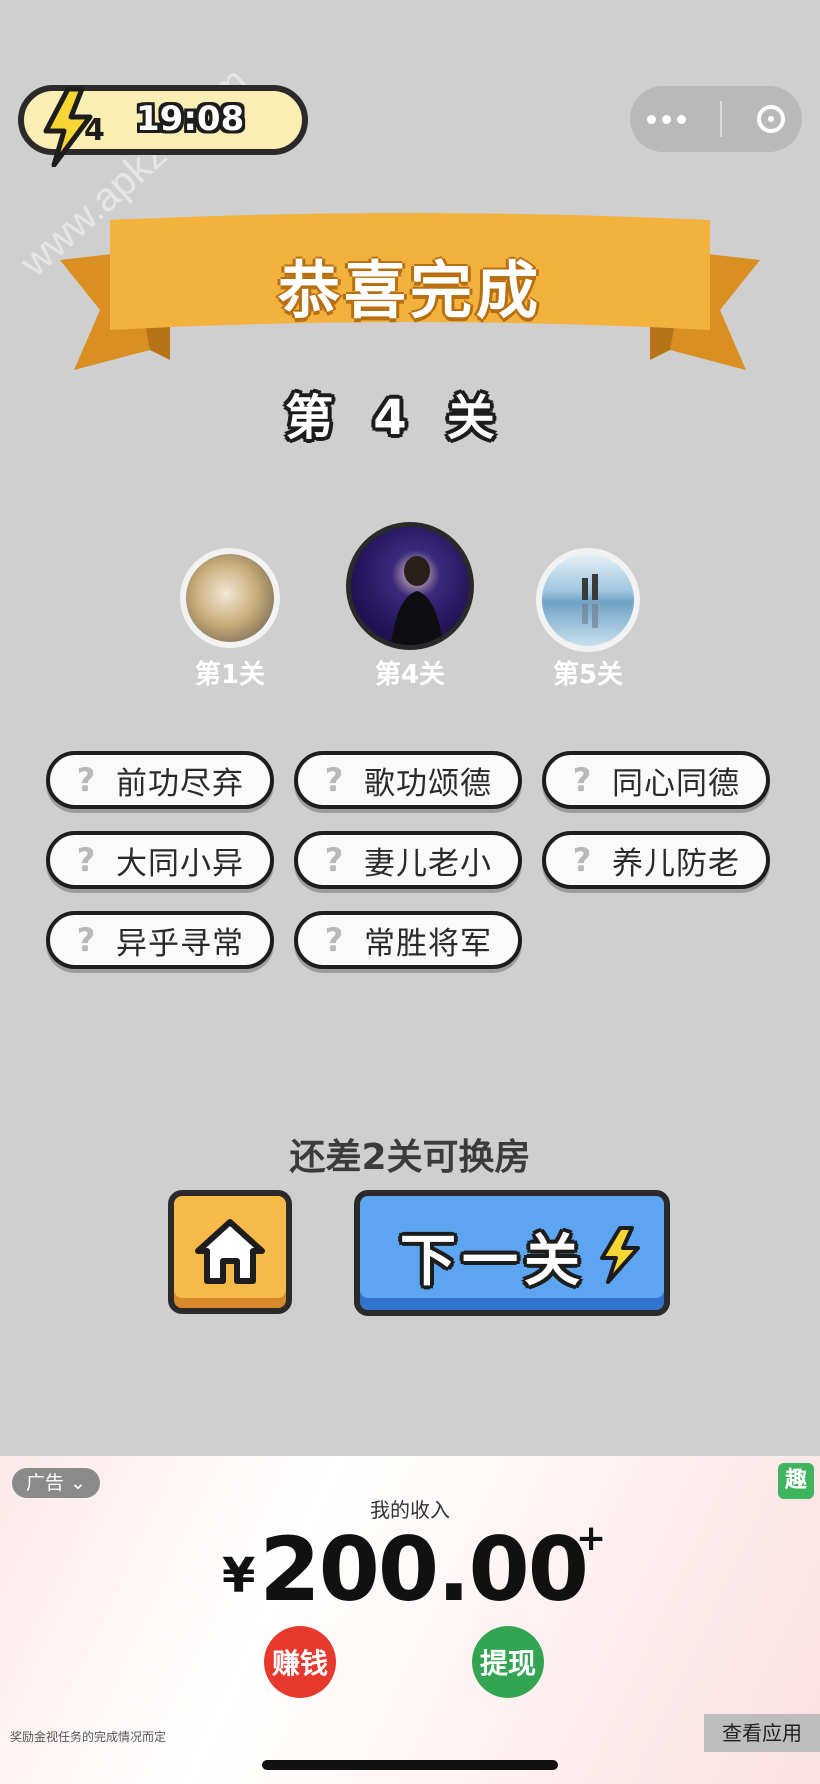 Image resolution: width=820 pixels, height=1784 pixels. I want to click on more-icon, so click(667, 119).